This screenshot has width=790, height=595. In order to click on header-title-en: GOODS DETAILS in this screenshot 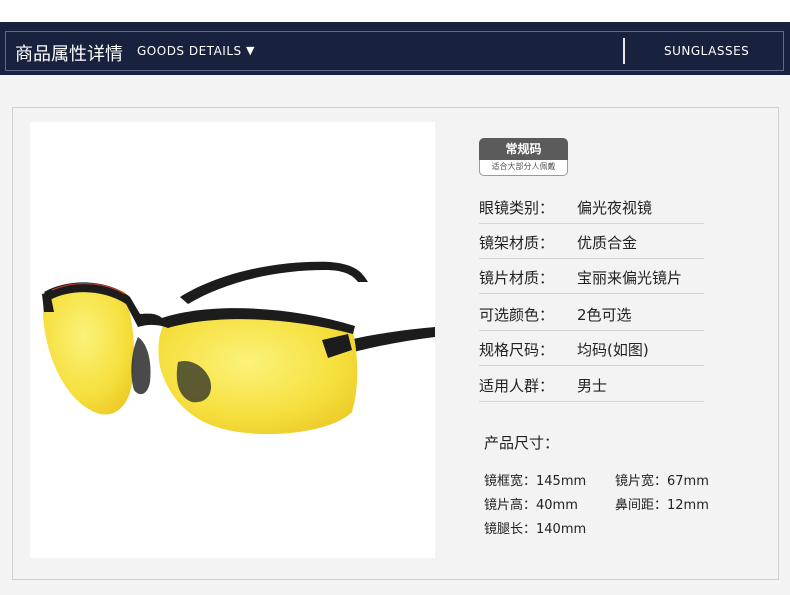, I will do `click(189, 51)`.